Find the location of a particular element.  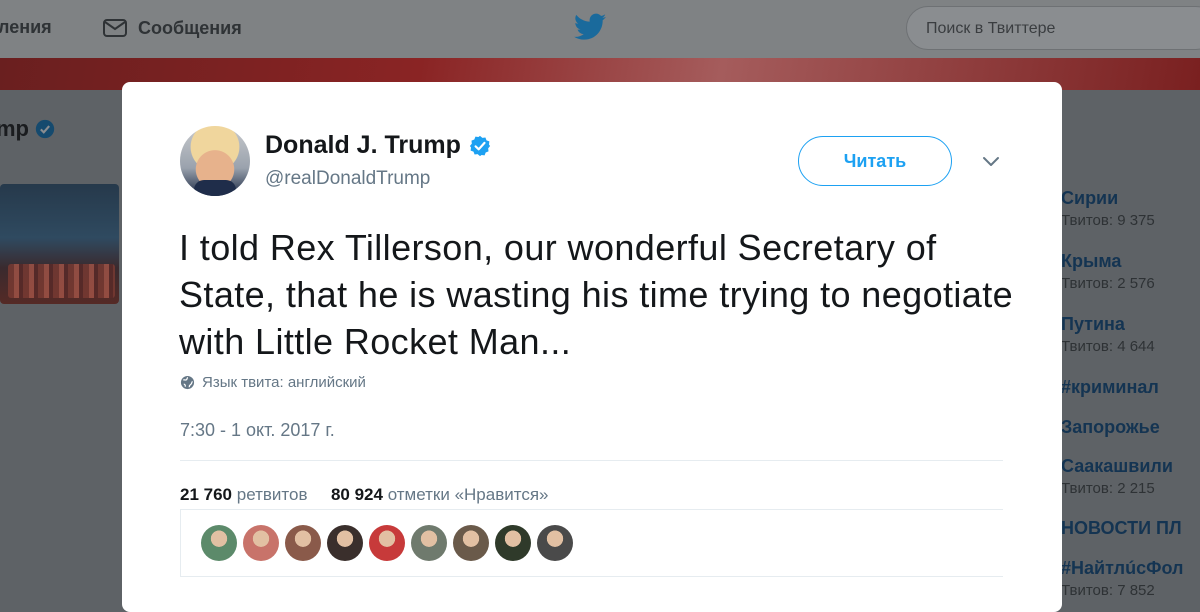

liker-avatars is located at coordinates (387, 543).